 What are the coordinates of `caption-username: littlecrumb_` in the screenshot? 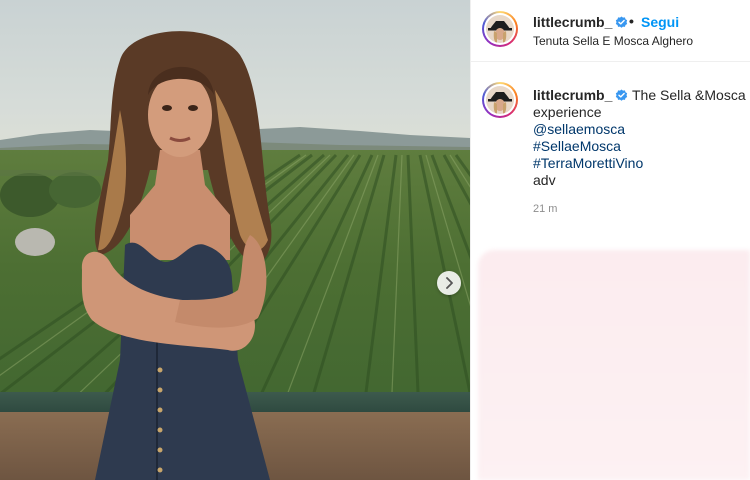 It's located at (572, 95).